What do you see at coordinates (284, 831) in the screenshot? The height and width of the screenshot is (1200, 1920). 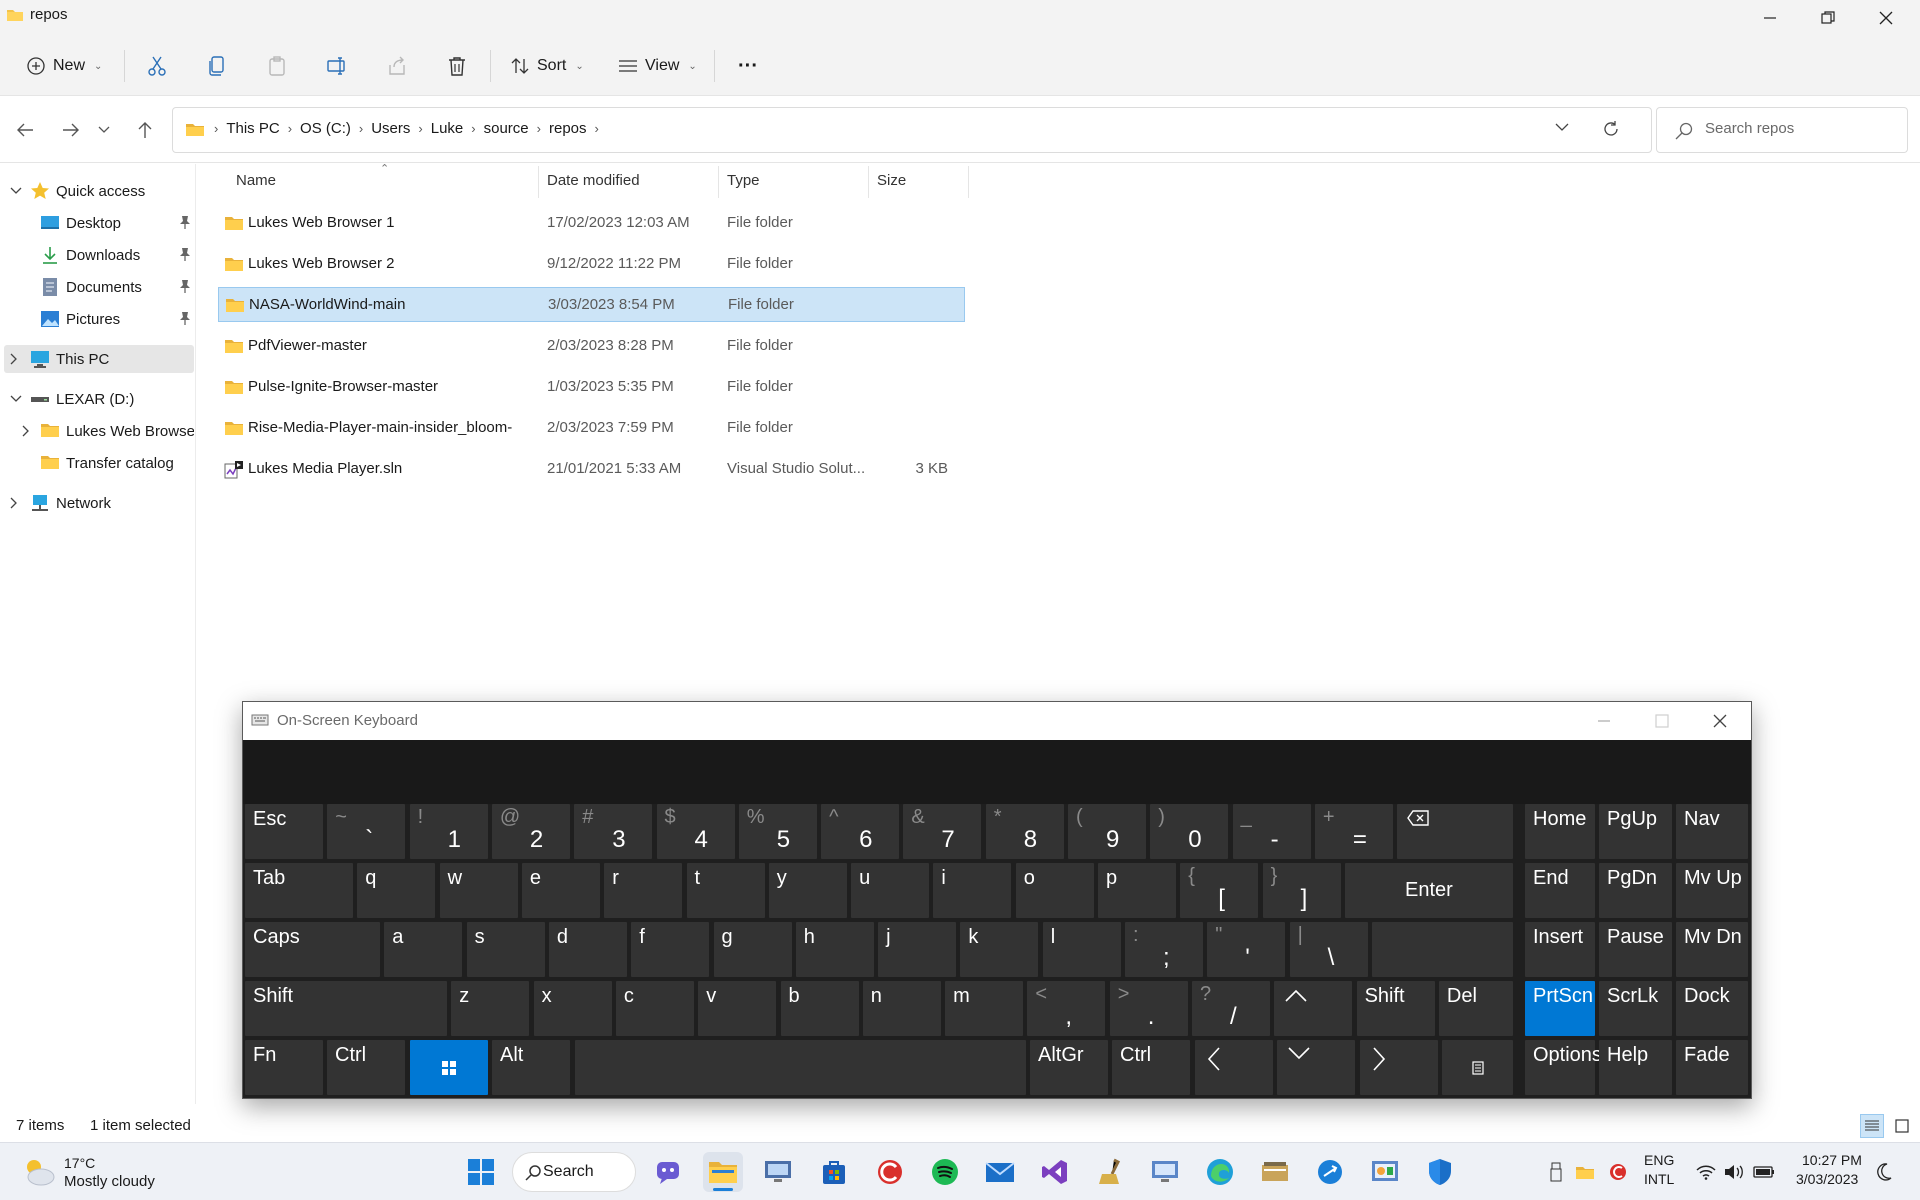 I see `key-esc: Esc` at bounding box center [284, 831].